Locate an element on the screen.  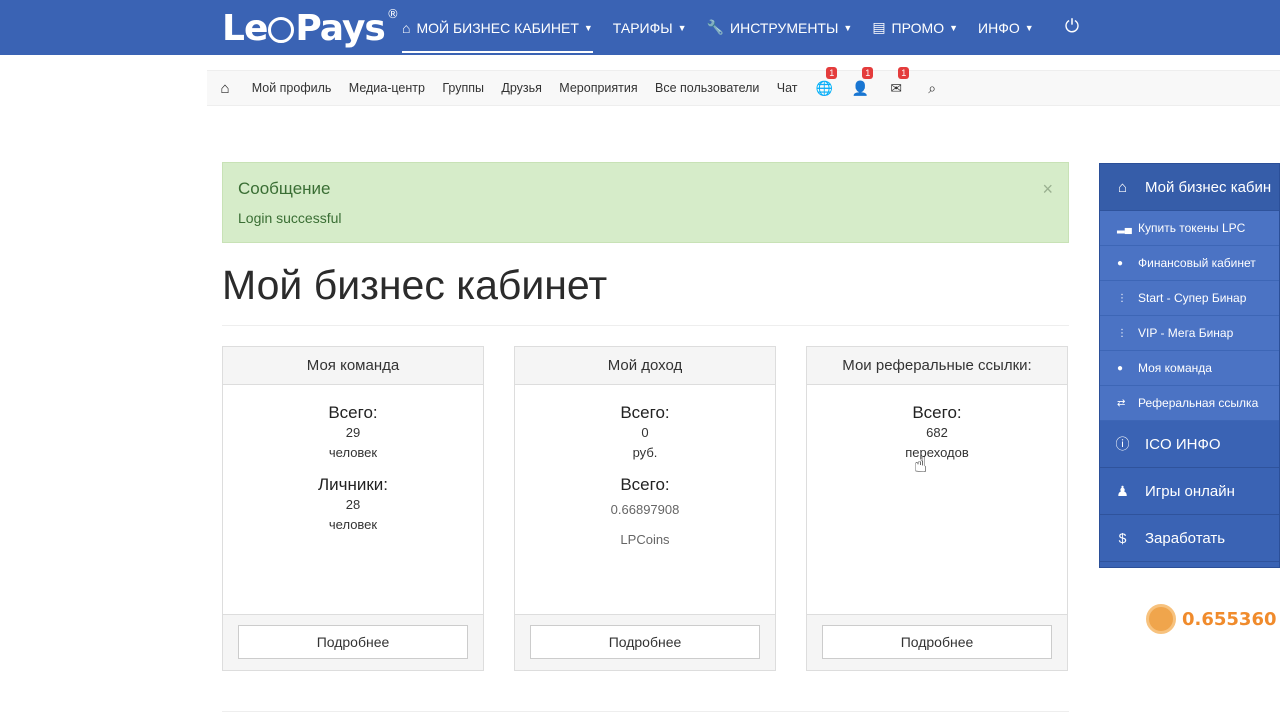
nav-promo: ▤ ПРОМО ▼ is located at coordinates (915, 27).